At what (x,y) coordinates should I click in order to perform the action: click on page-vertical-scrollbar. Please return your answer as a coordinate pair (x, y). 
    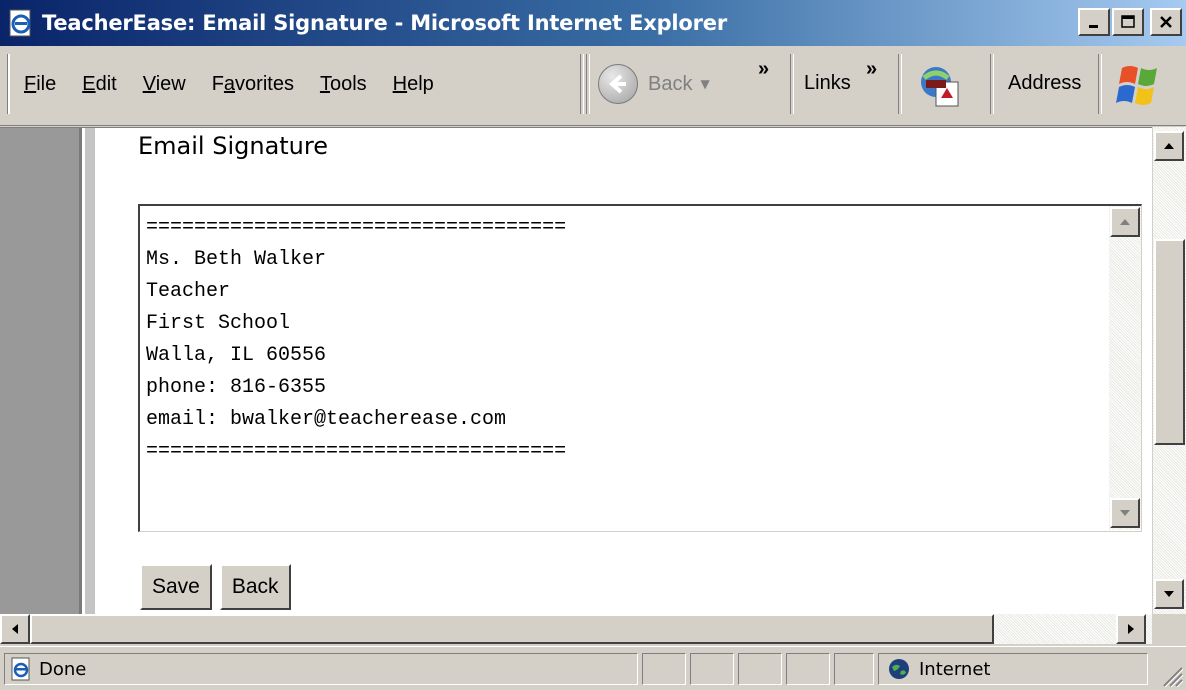
    Looking at the image, I should click on (1169, 370).